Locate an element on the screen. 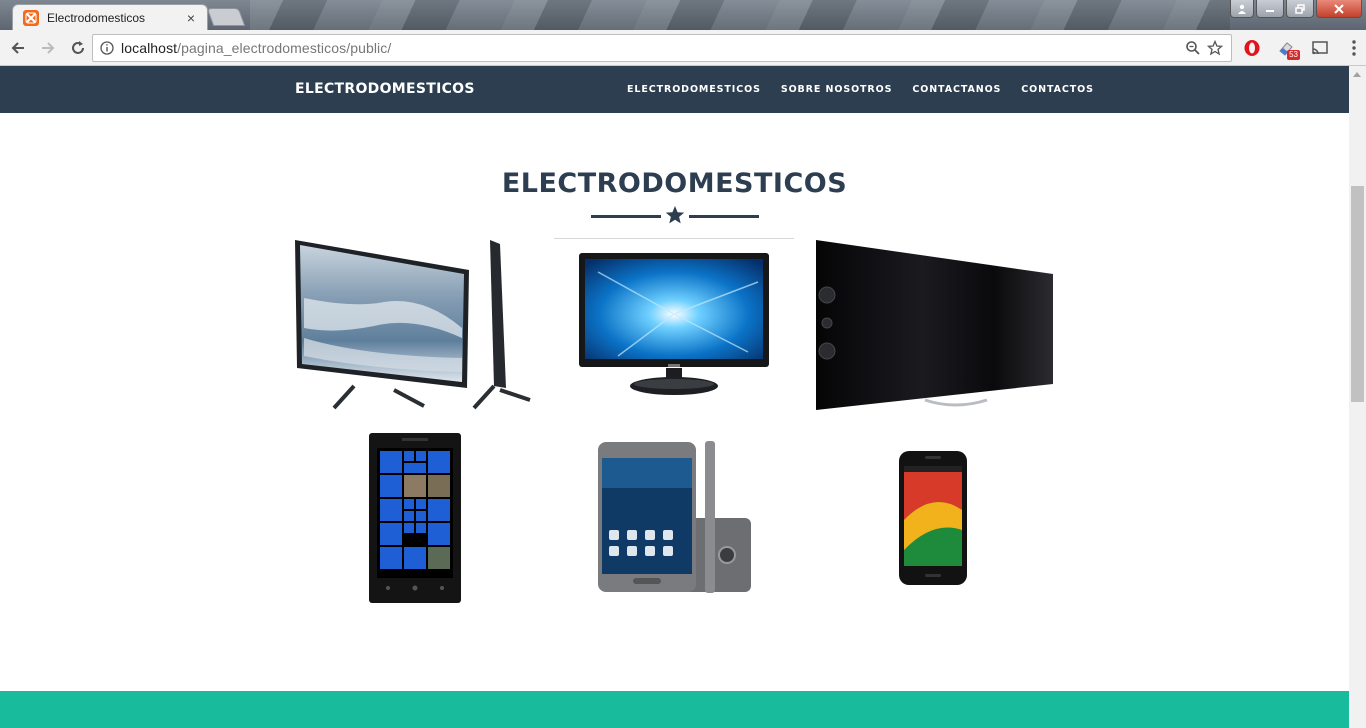 The height and width of the screenshot is (728, 1366). close-icon is located at coordinates (1339, 8).